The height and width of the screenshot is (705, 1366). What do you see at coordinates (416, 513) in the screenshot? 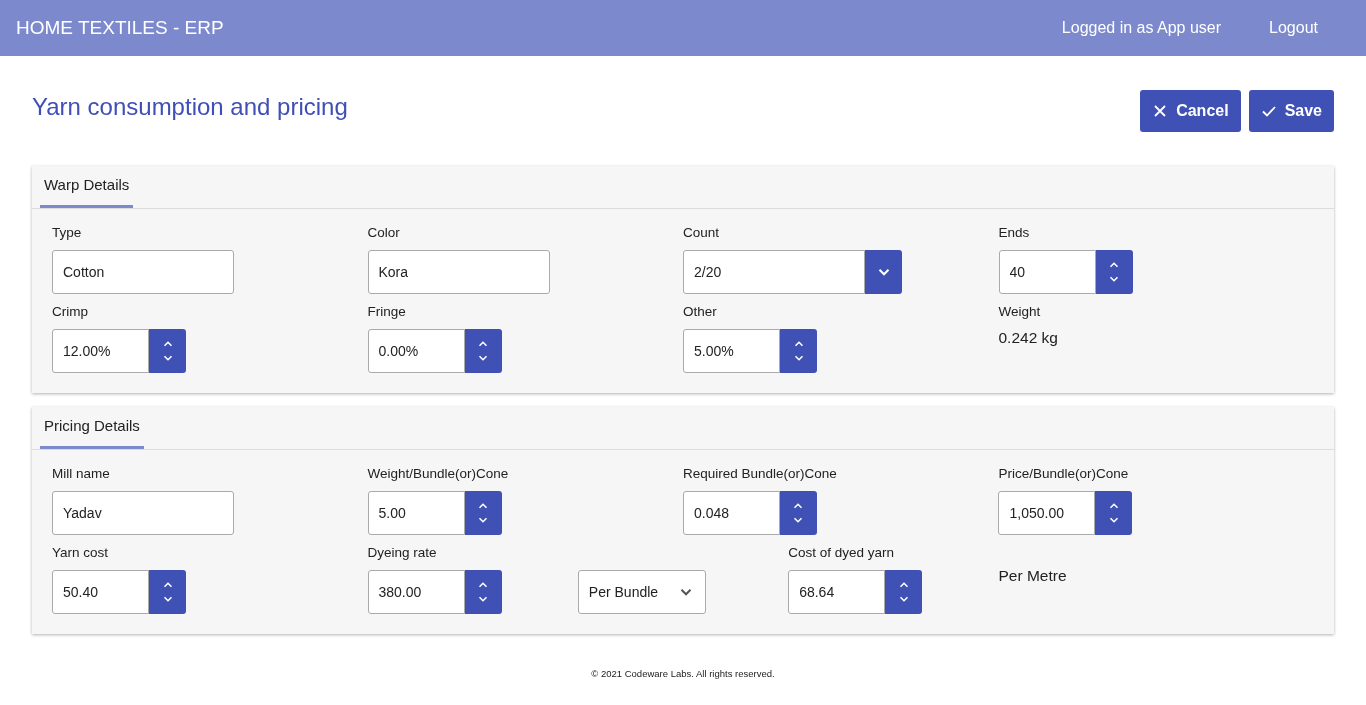
I see `number-field: 5.00` at bounding box center [416, 513].